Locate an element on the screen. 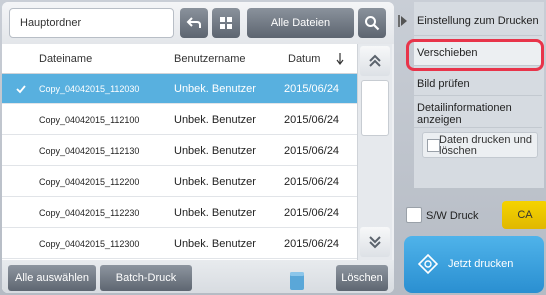  storage-bin-icon is located at coordinates (297, 281).